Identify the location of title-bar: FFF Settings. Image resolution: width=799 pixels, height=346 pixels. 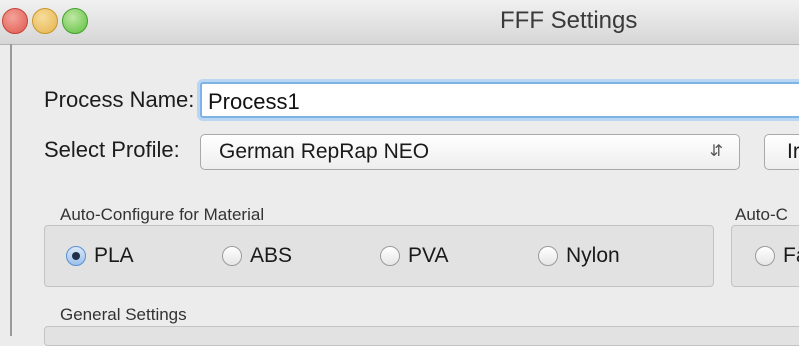
(399, 22).